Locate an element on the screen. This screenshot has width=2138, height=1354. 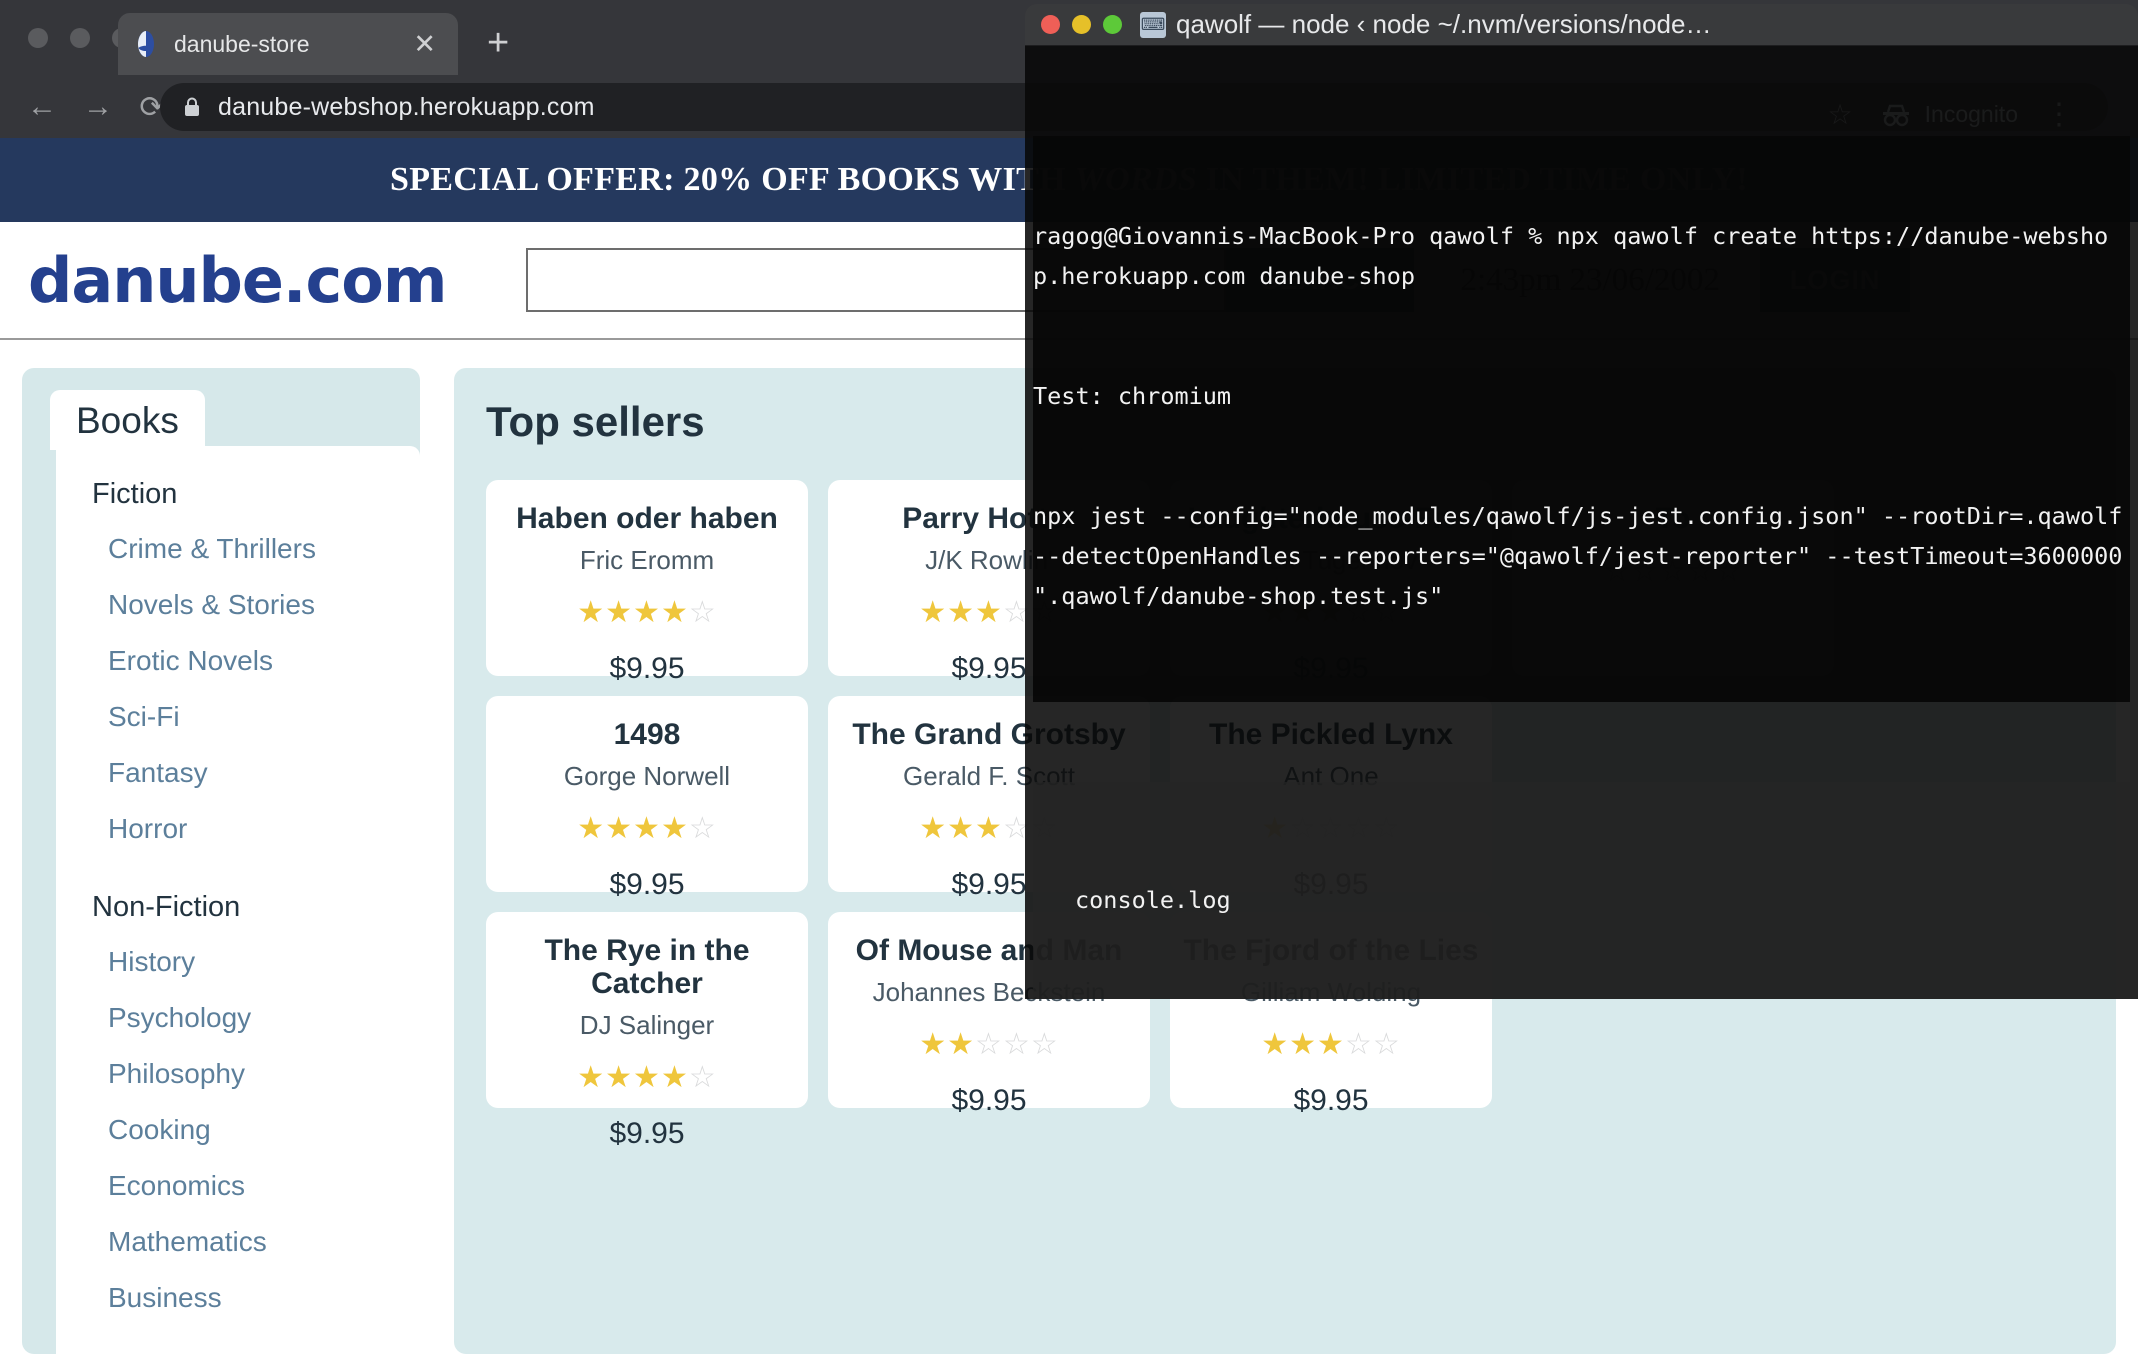
sidebar-item-mathematics: Mathematics is located at coordinates (238, 1242).